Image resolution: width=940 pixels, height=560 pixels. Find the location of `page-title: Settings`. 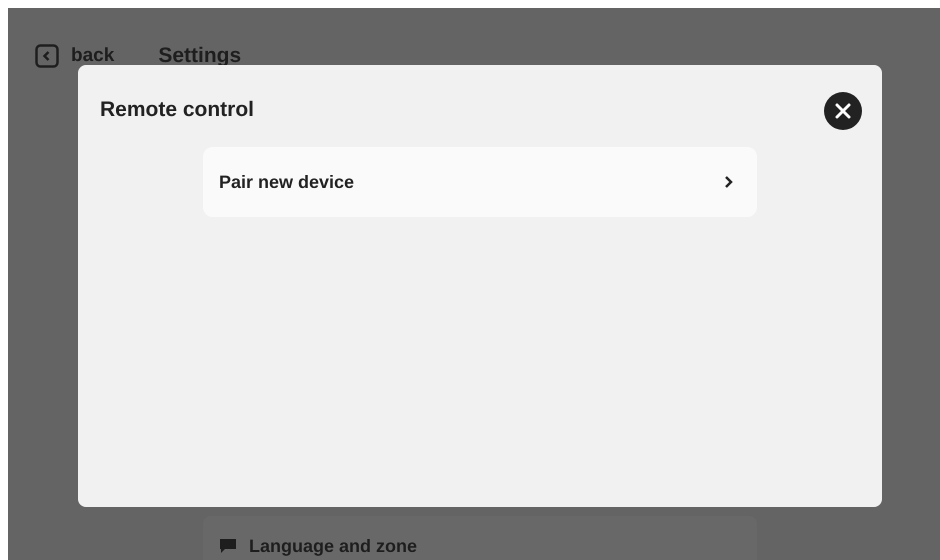

page-title: Settings is located at coordinates (200, 56).